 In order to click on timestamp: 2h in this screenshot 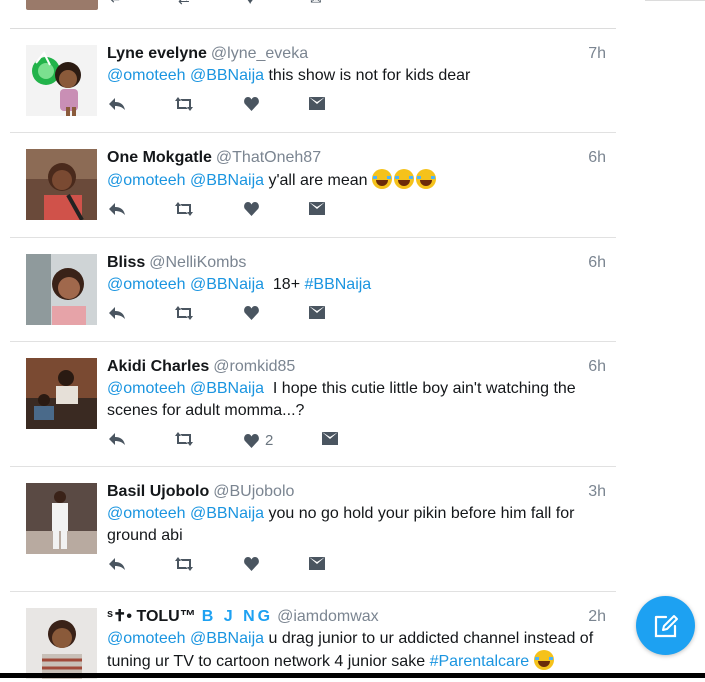, I will do `click(597, 617)`.